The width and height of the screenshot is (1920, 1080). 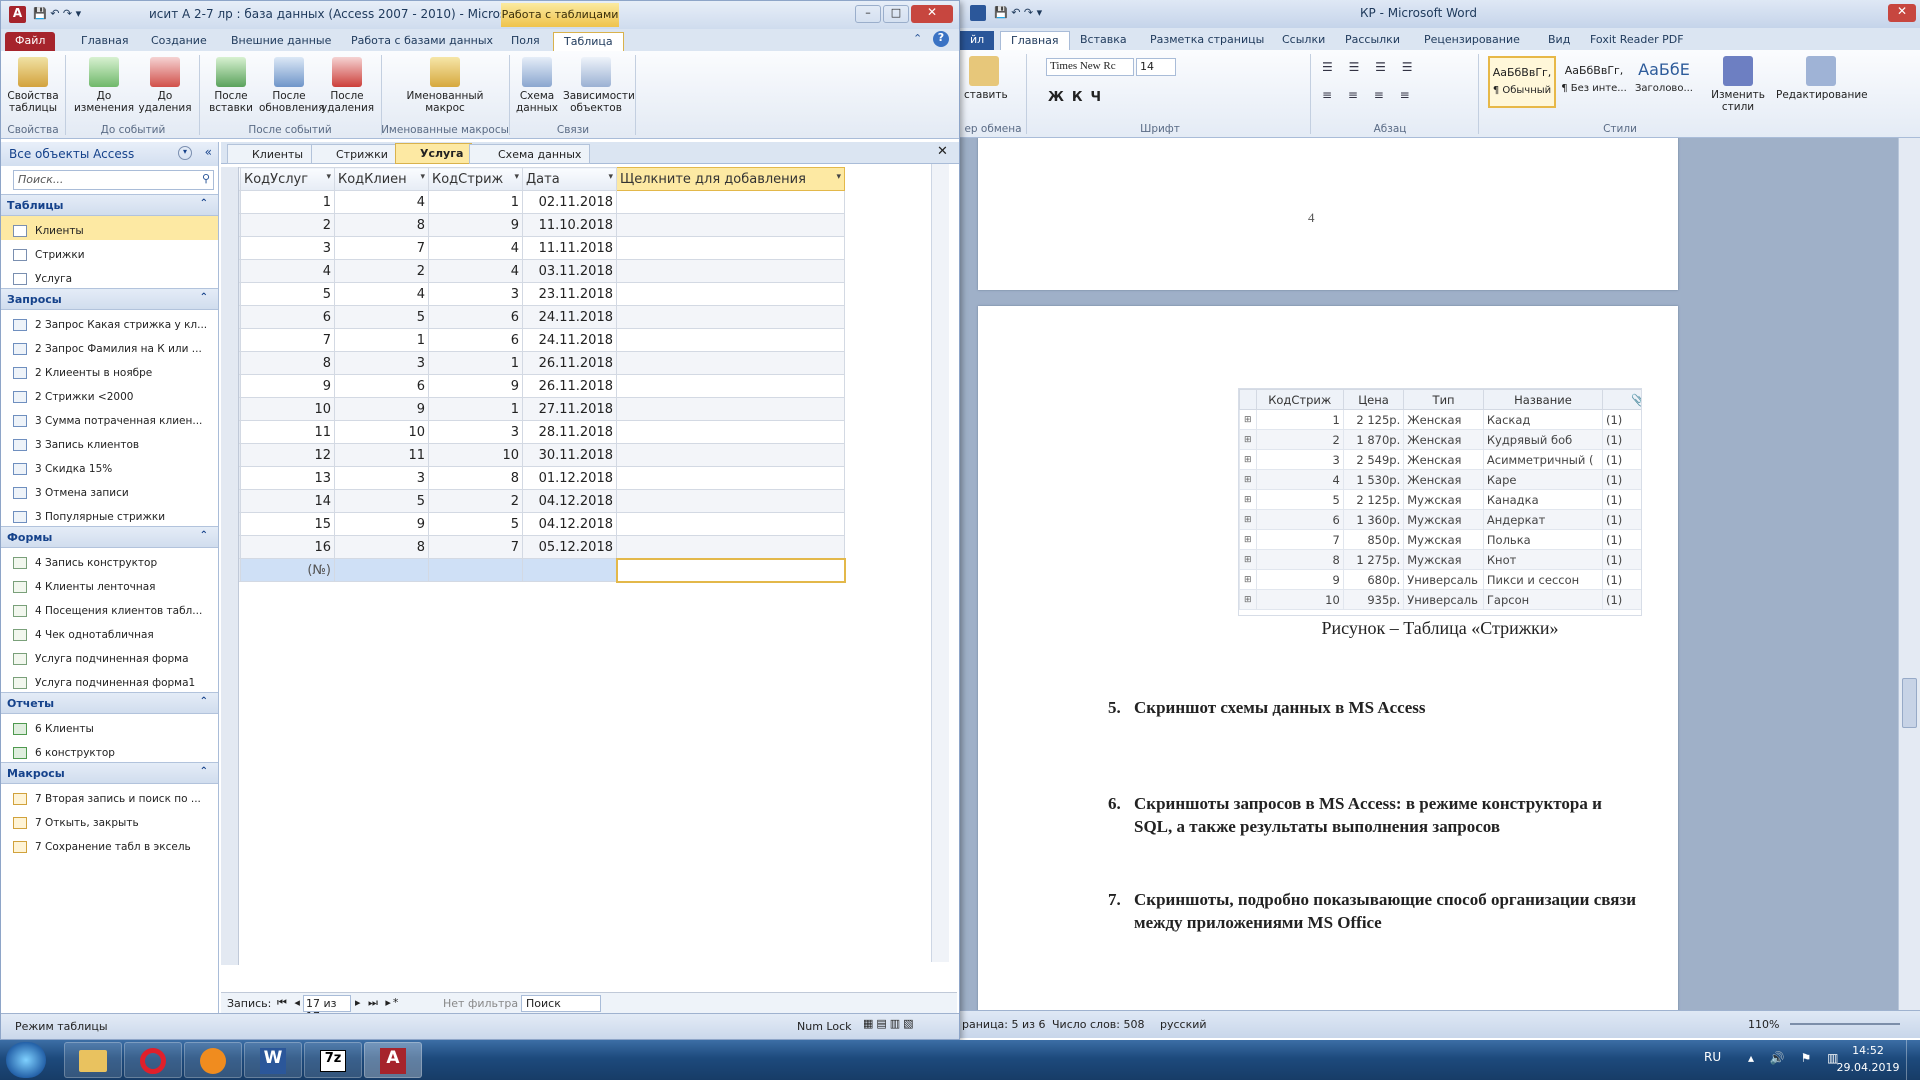 I want to click on table-row: 12 11 10 30.11.2018, so click(x=533, y=455).